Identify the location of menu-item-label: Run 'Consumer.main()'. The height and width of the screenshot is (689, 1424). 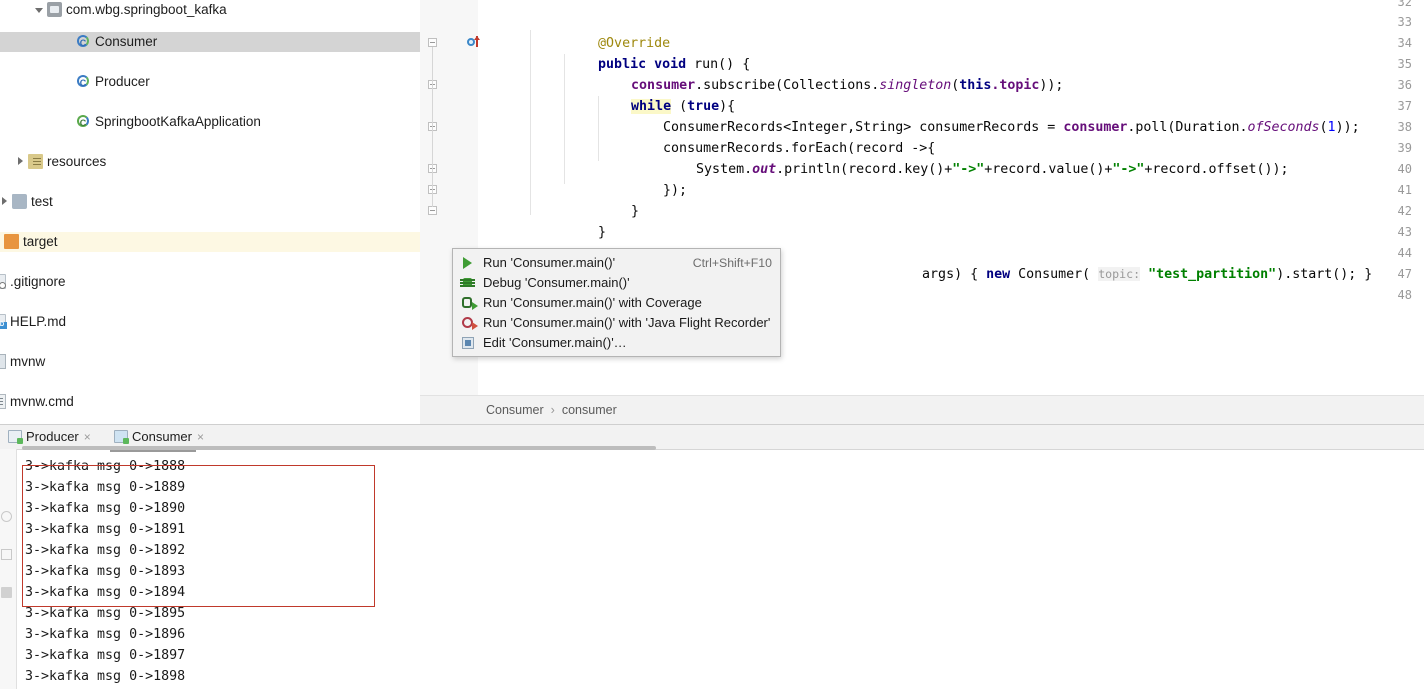
(549, 262).